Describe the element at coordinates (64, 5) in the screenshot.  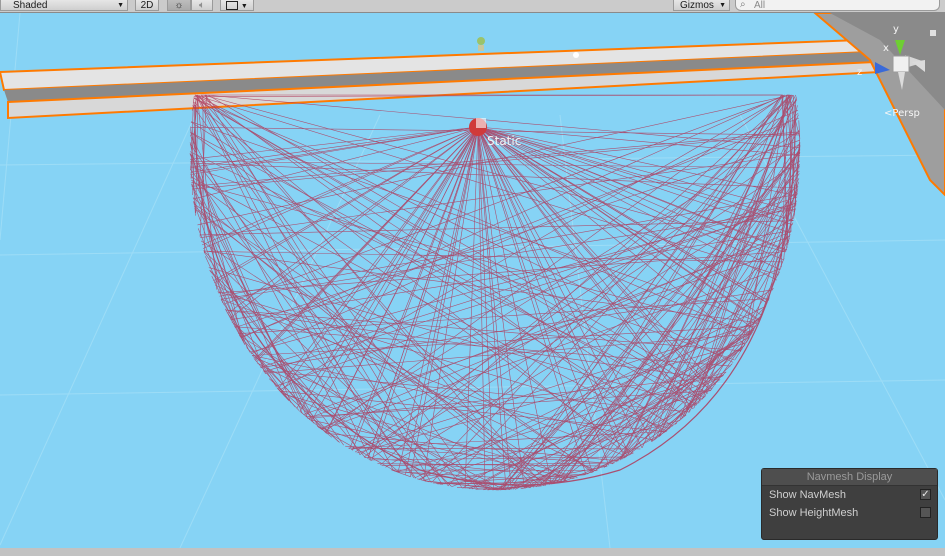
I see `shading-mode-dropdown: Shaded ▼` at that location.